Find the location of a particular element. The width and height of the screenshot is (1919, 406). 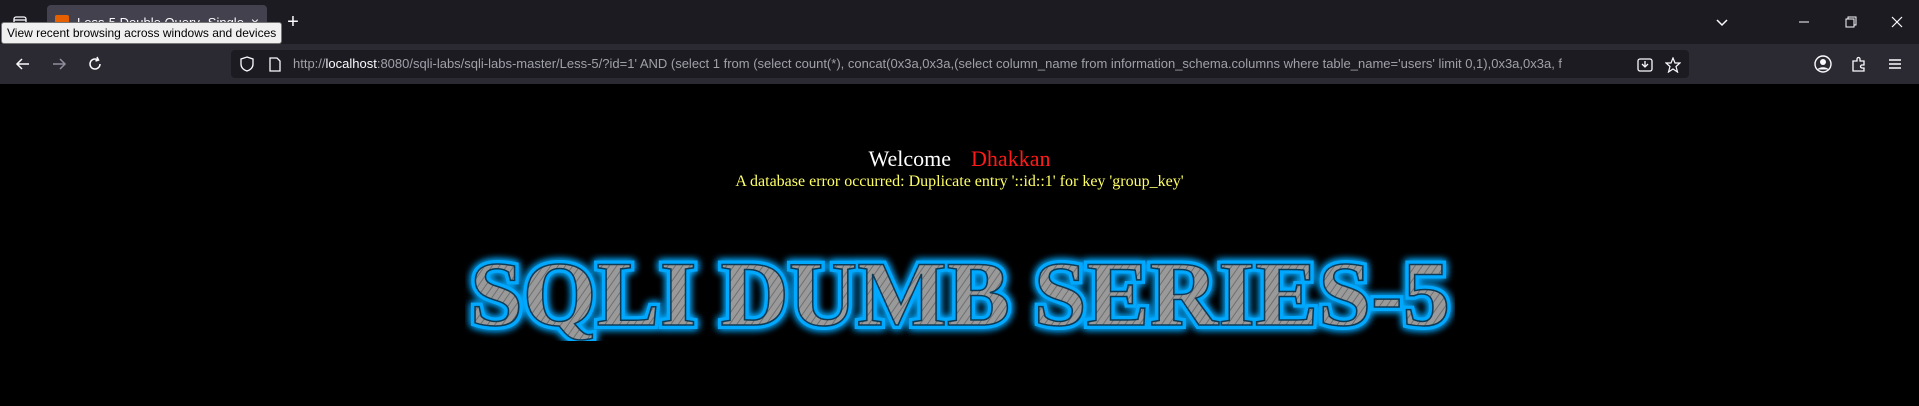

bookmark-button is located at coordinates (1673, 65).